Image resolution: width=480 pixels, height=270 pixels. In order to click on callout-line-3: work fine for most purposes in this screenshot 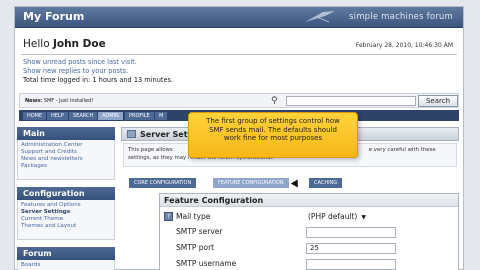, I will do `click(273, 138)`.